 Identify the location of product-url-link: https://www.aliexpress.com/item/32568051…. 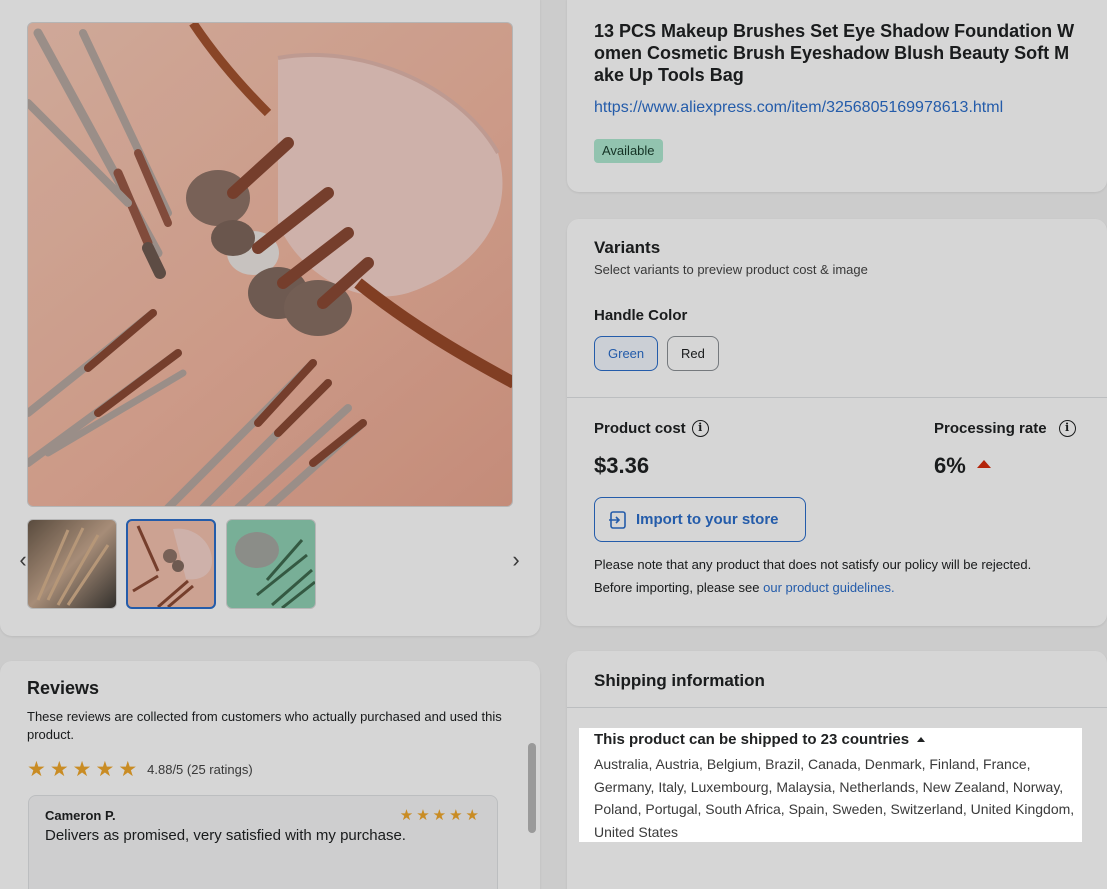
(798, 108).